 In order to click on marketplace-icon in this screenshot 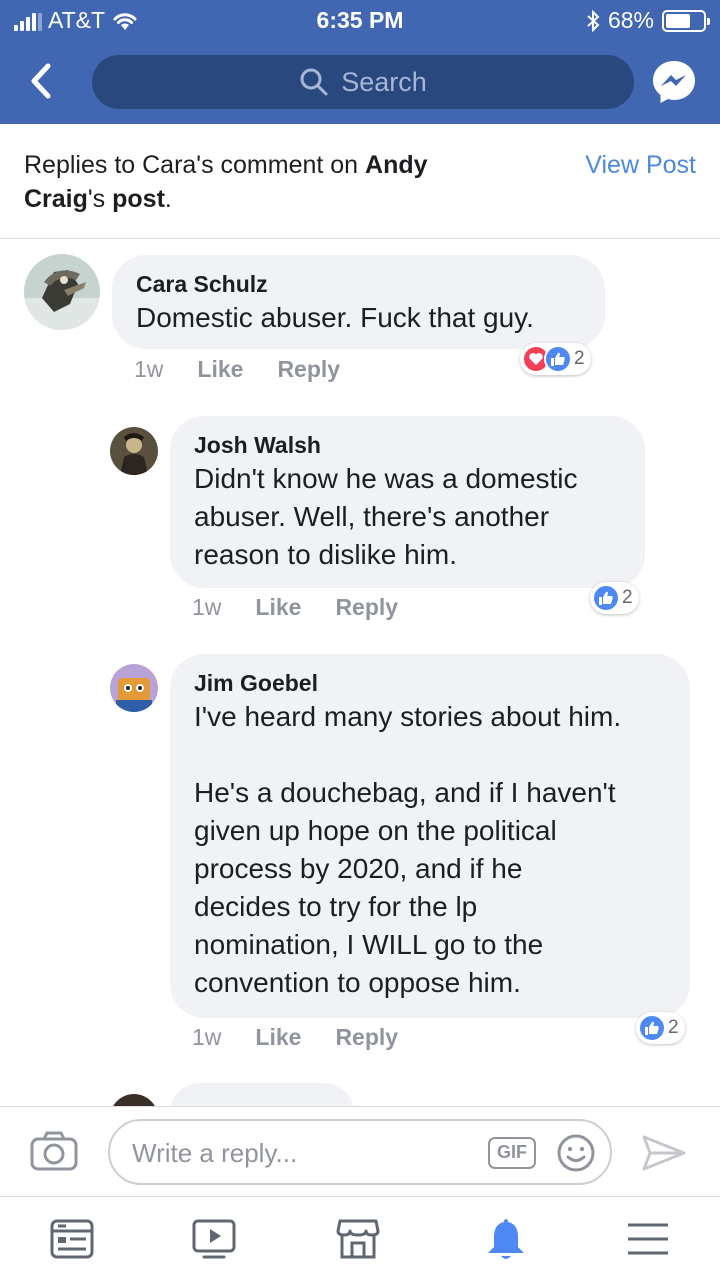, I will do `click(358, 1239)`.